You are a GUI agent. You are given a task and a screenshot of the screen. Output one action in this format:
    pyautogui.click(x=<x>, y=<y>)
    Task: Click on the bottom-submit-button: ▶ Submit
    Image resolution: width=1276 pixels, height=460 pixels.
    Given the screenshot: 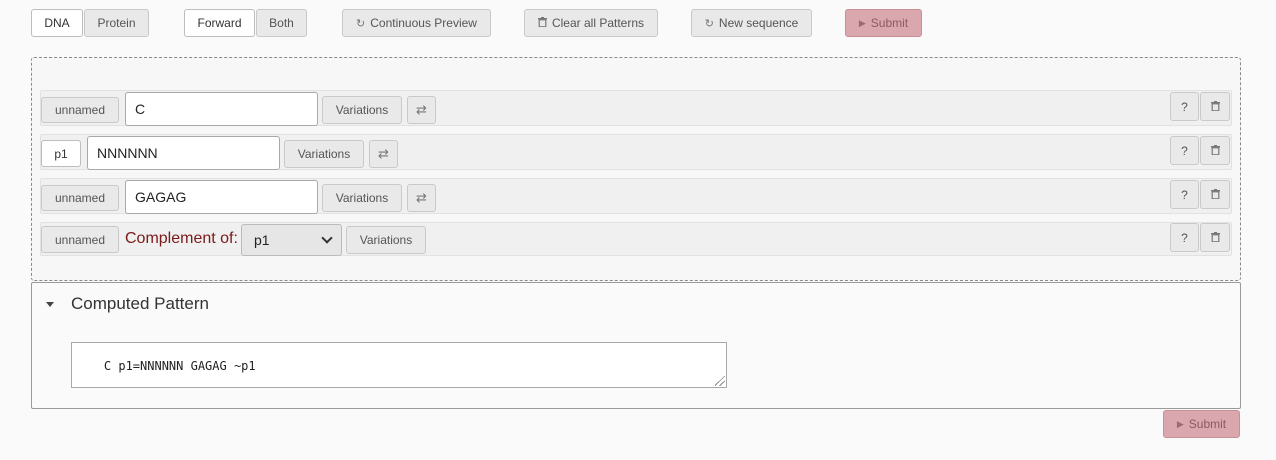 What is the action you would take?
    pyautogui.click(x=1201, y=424)
    